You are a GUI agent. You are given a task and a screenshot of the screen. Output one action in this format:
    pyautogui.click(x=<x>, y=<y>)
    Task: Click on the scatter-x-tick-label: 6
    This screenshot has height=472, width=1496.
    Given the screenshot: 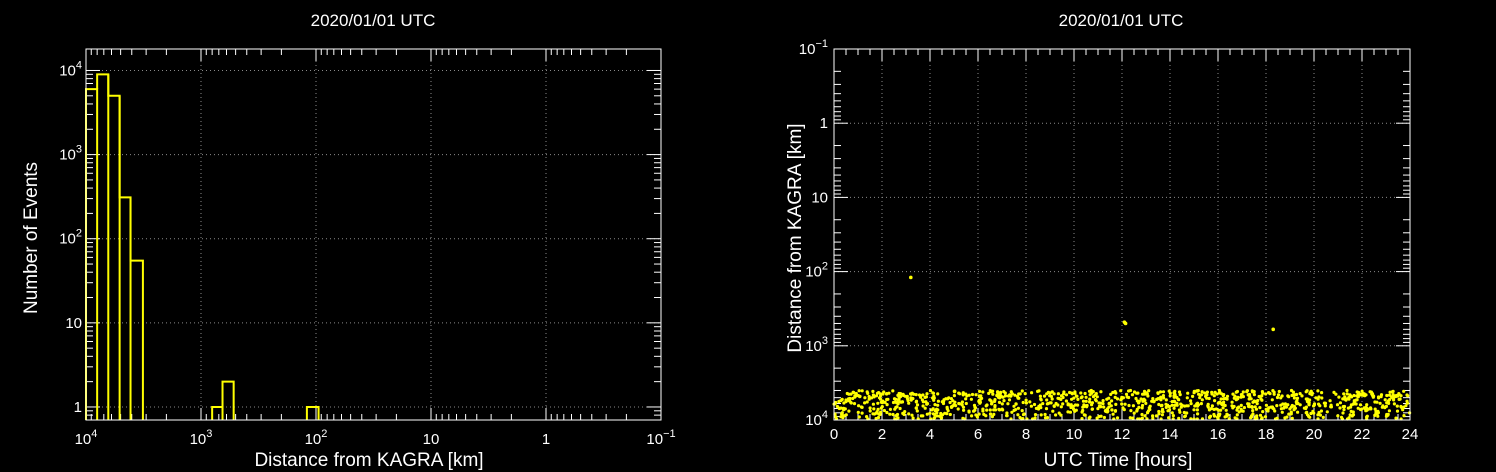 What is the action you would take?
    pyautogui.click(x=978, y=434)
    